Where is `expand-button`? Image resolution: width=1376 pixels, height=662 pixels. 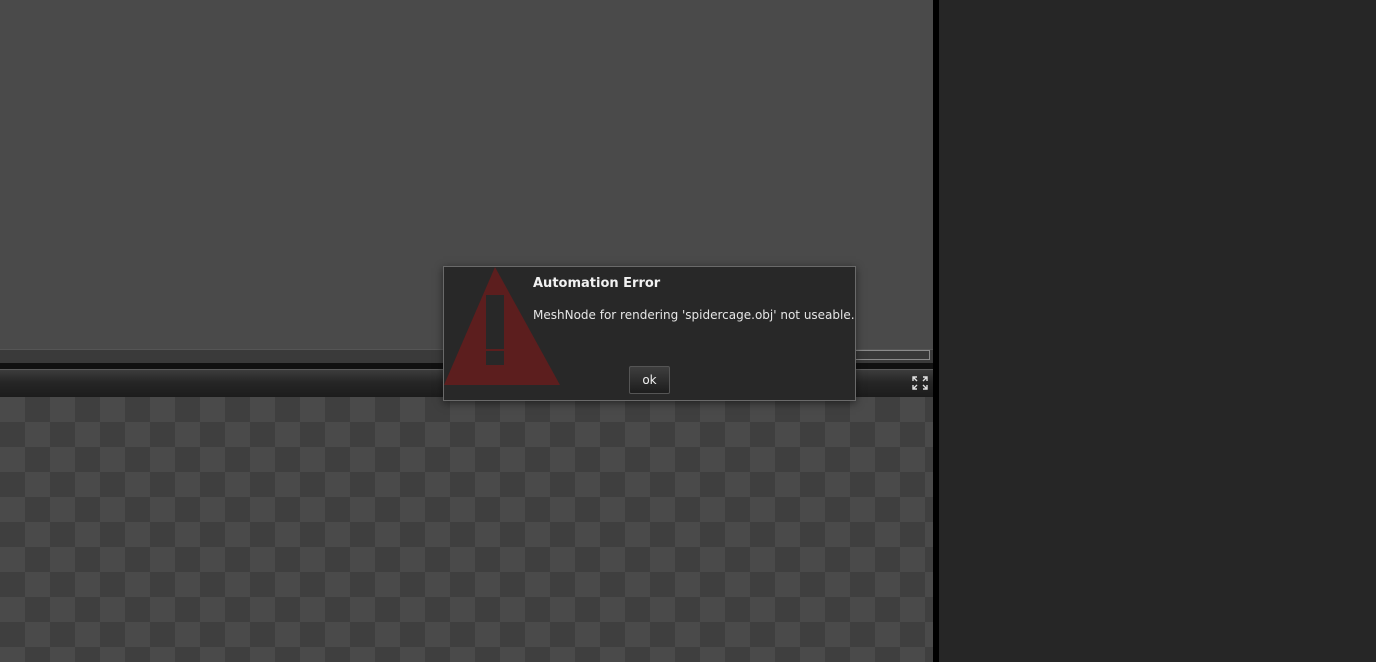 expand-button is located at coordinates (920, 383).